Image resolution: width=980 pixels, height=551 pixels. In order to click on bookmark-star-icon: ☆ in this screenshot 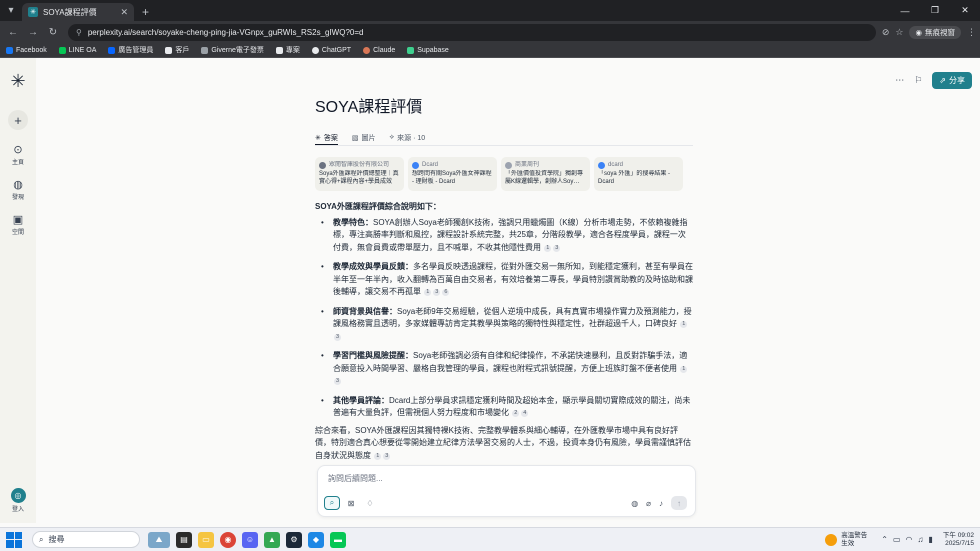, I will do `click(899, 32)`.